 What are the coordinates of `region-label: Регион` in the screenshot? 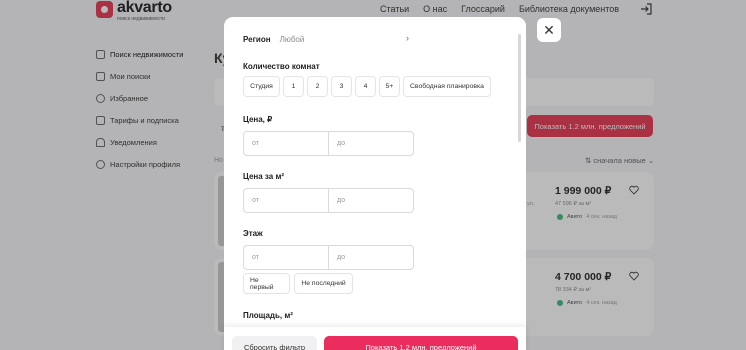 It's located at (257, 39).